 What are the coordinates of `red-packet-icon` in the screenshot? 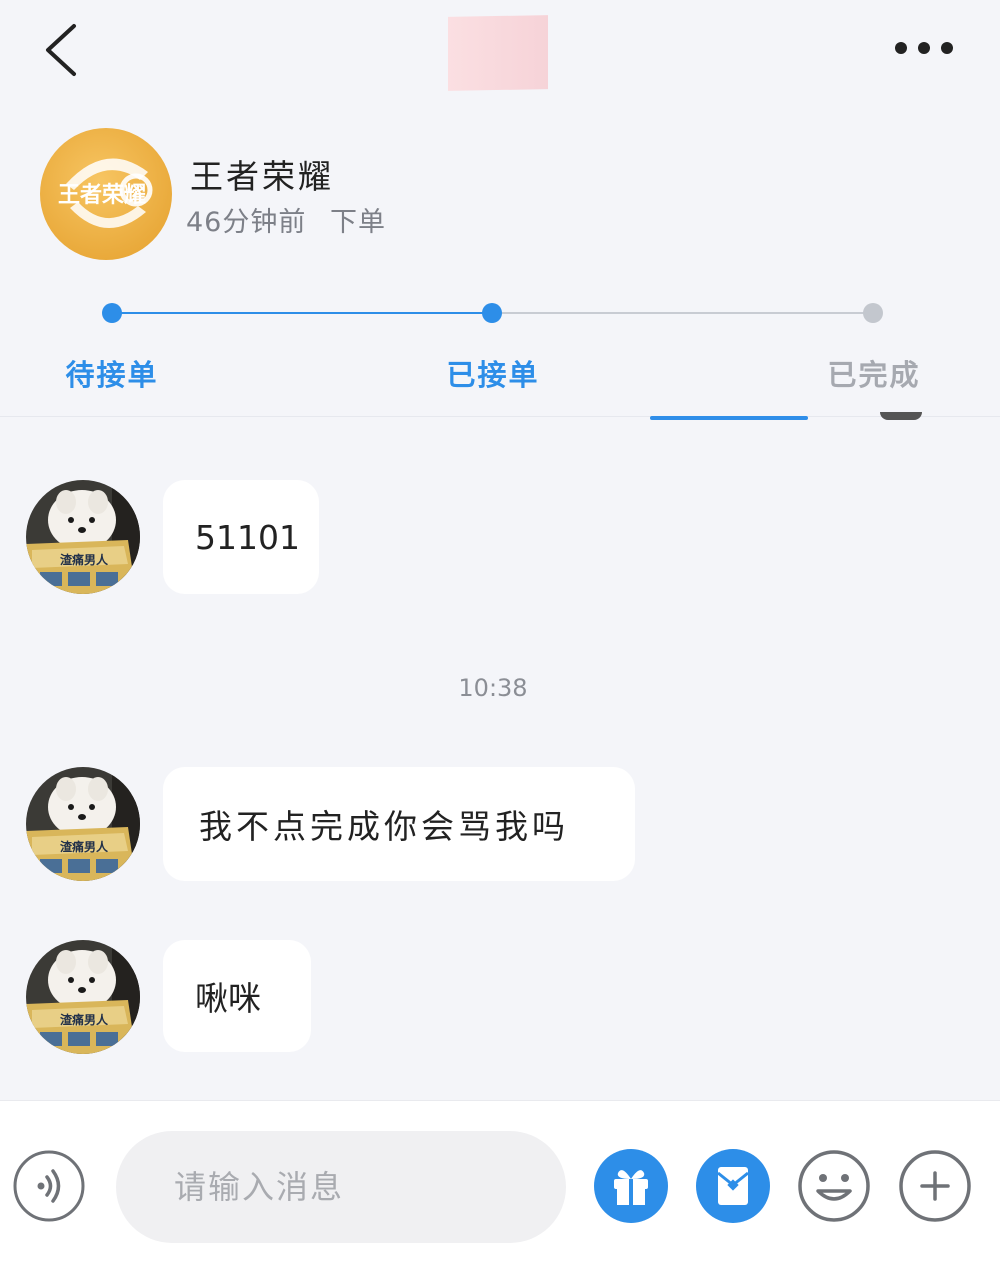 It's located at (733, 1186).